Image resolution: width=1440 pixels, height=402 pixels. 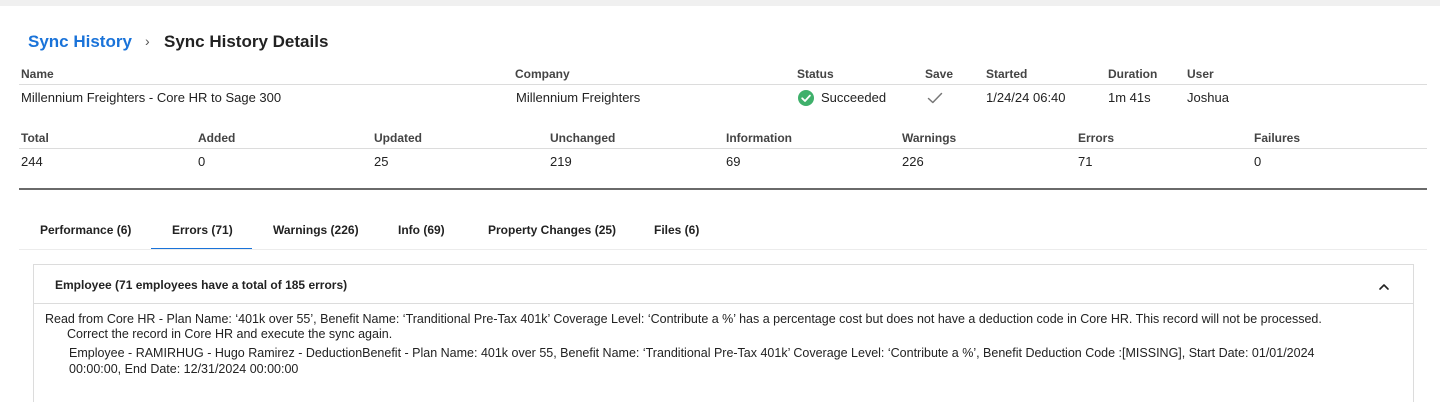 What do you see at coordinates (202, 161) in the screenshot?
I see `count-added: 0` at bounding box center [202, 161].